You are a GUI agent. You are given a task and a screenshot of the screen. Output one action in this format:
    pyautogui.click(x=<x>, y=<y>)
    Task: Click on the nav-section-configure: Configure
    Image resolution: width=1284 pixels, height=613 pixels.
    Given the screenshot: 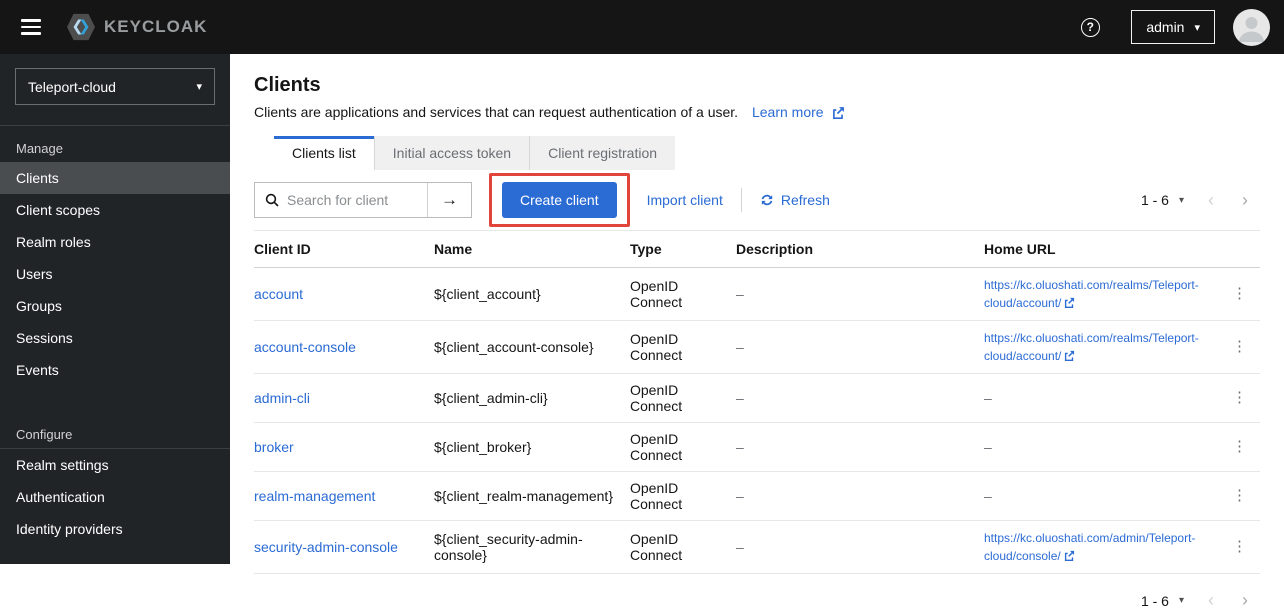 What is the action you would take?
    pyautogui.click(x=44, y=434)
    